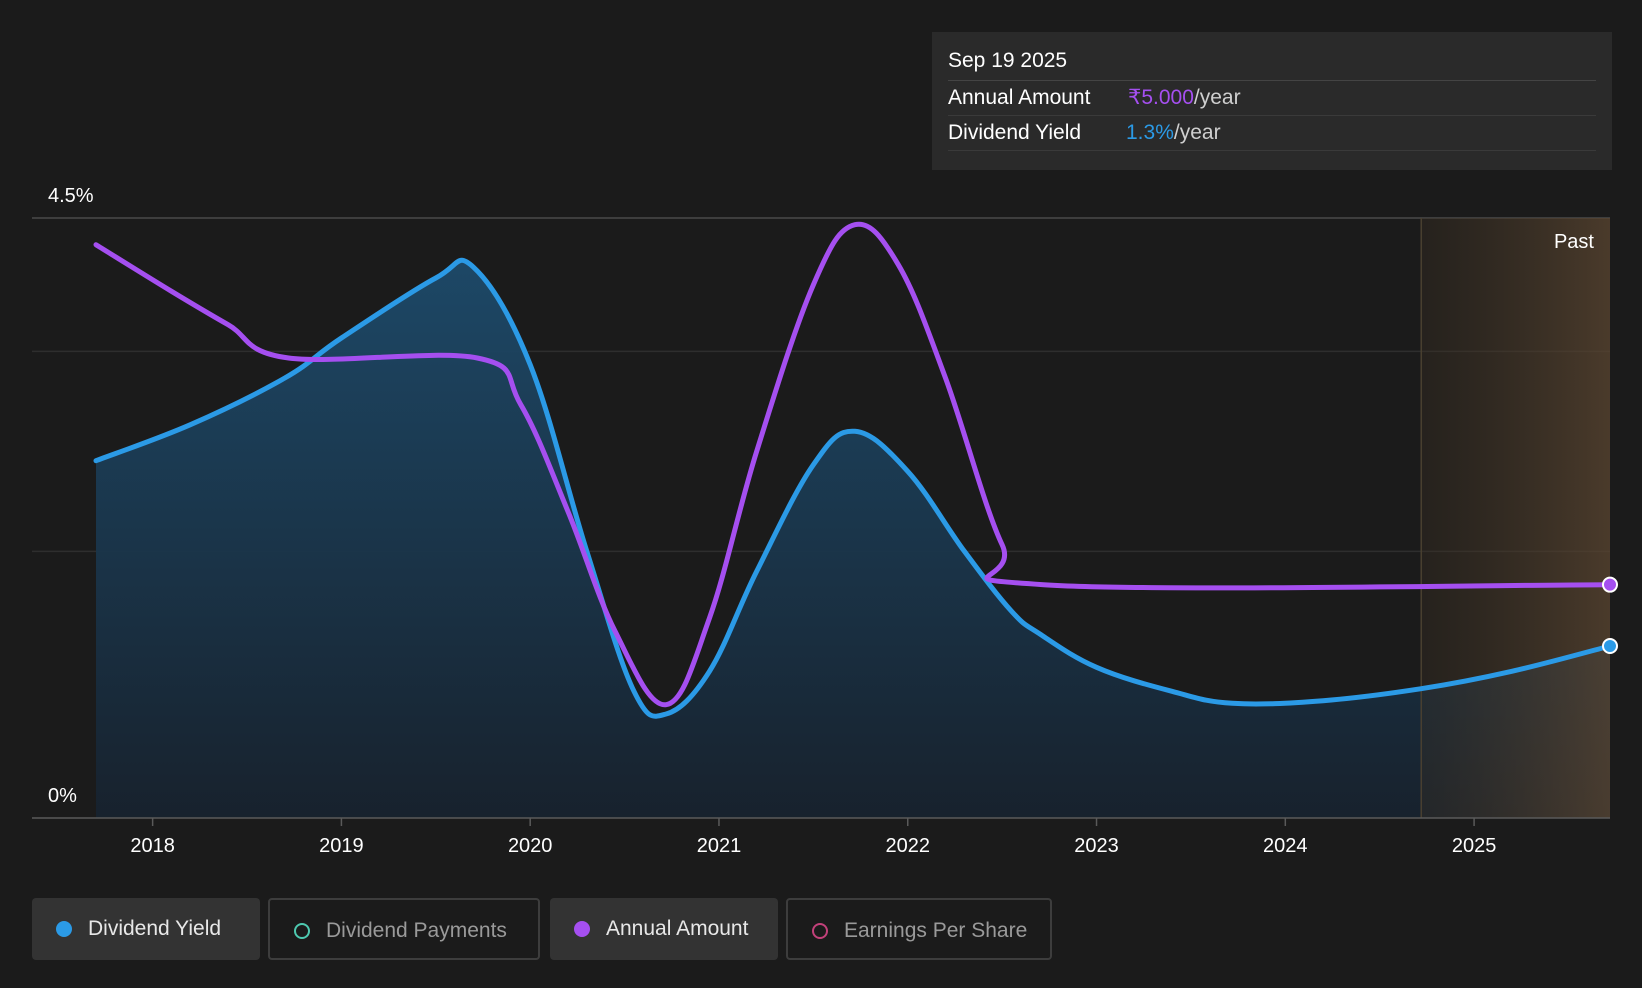 The width and height of the screenshot is (1642, 988). I want to click on x-tick-label: 2024, so click(1285, 846).